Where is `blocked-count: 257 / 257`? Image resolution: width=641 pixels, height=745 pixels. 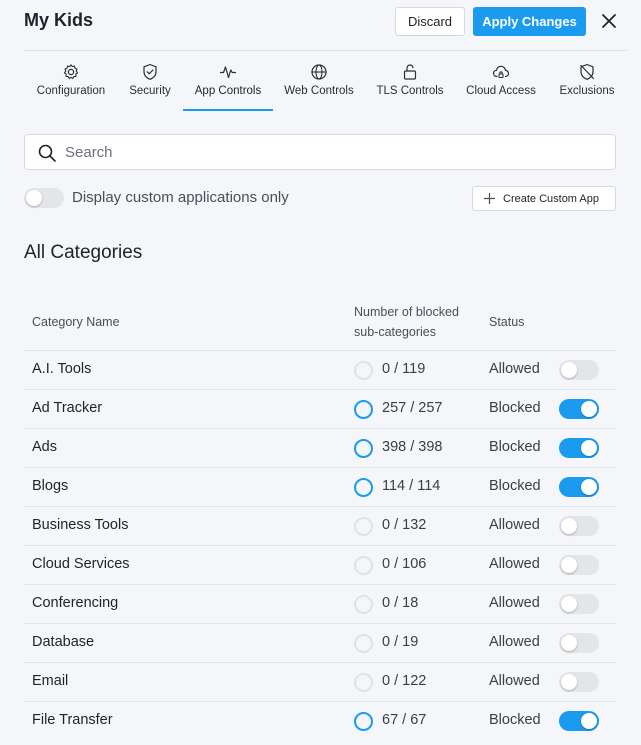 blocked-count: 257 / 257 is located at coordinates (412, 408).